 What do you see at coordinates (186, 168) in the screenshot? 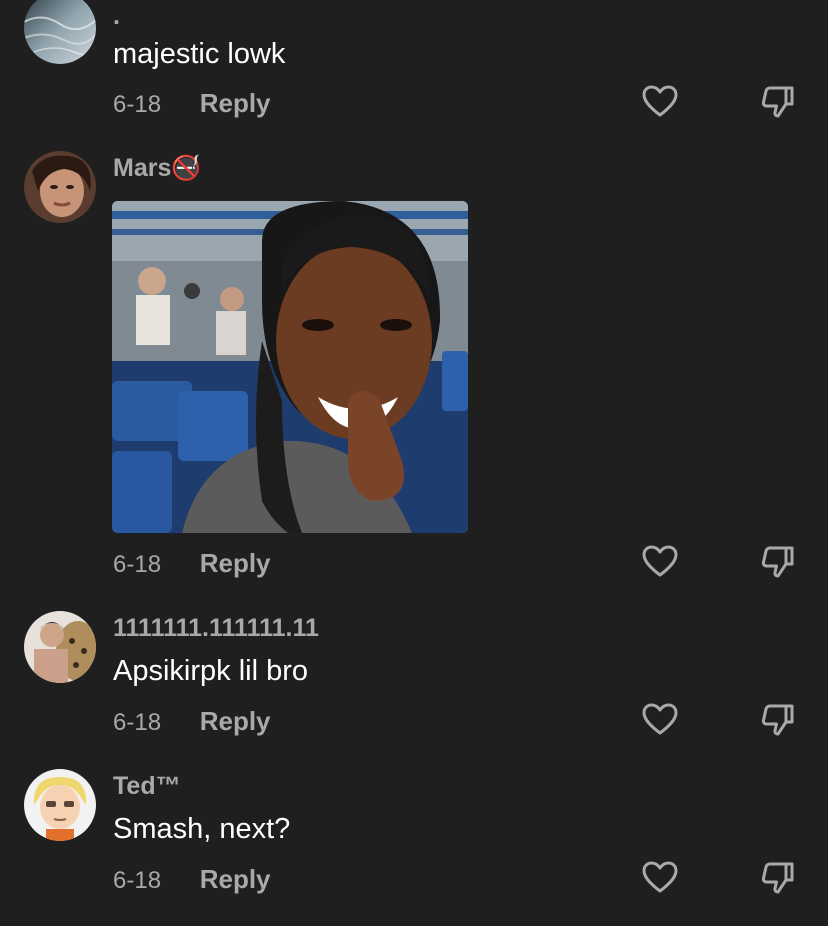
I see `no-smoking-emoji: 🚭` at bounding box center [186, 168].